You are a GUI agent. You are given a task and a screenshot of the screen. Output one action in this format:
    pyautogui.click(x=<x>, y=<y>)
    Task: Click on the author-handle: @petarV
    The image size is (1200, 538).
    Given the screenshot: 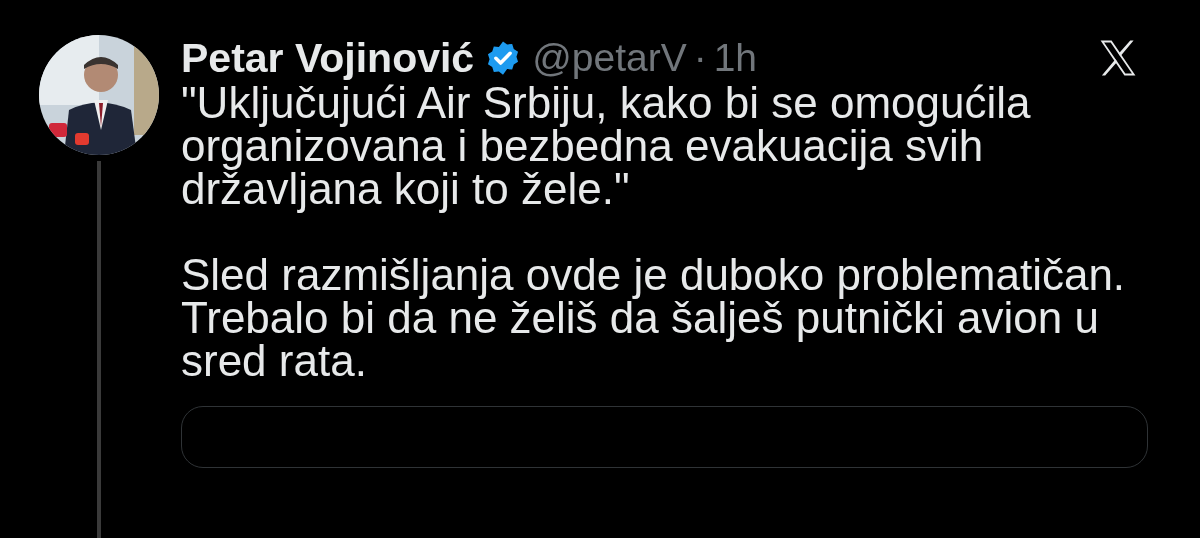 What is the action you would take?
    pyautogui.click(x=609, y=58)
    